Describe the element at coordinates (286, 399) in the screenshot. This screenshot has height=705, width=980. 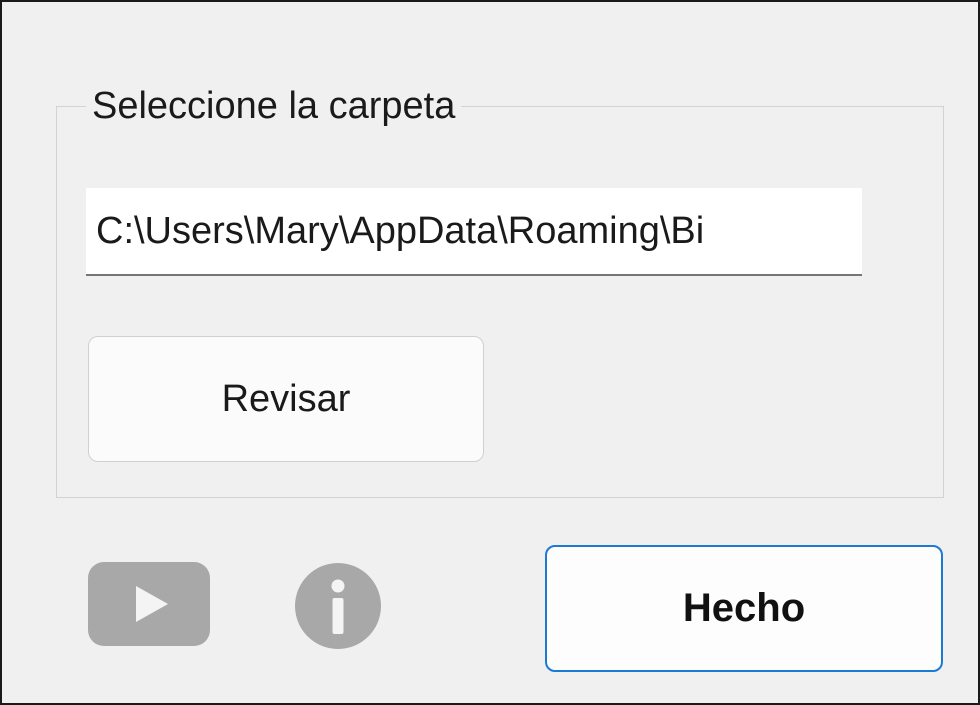
I see `browse-button: Revisar` at that location.